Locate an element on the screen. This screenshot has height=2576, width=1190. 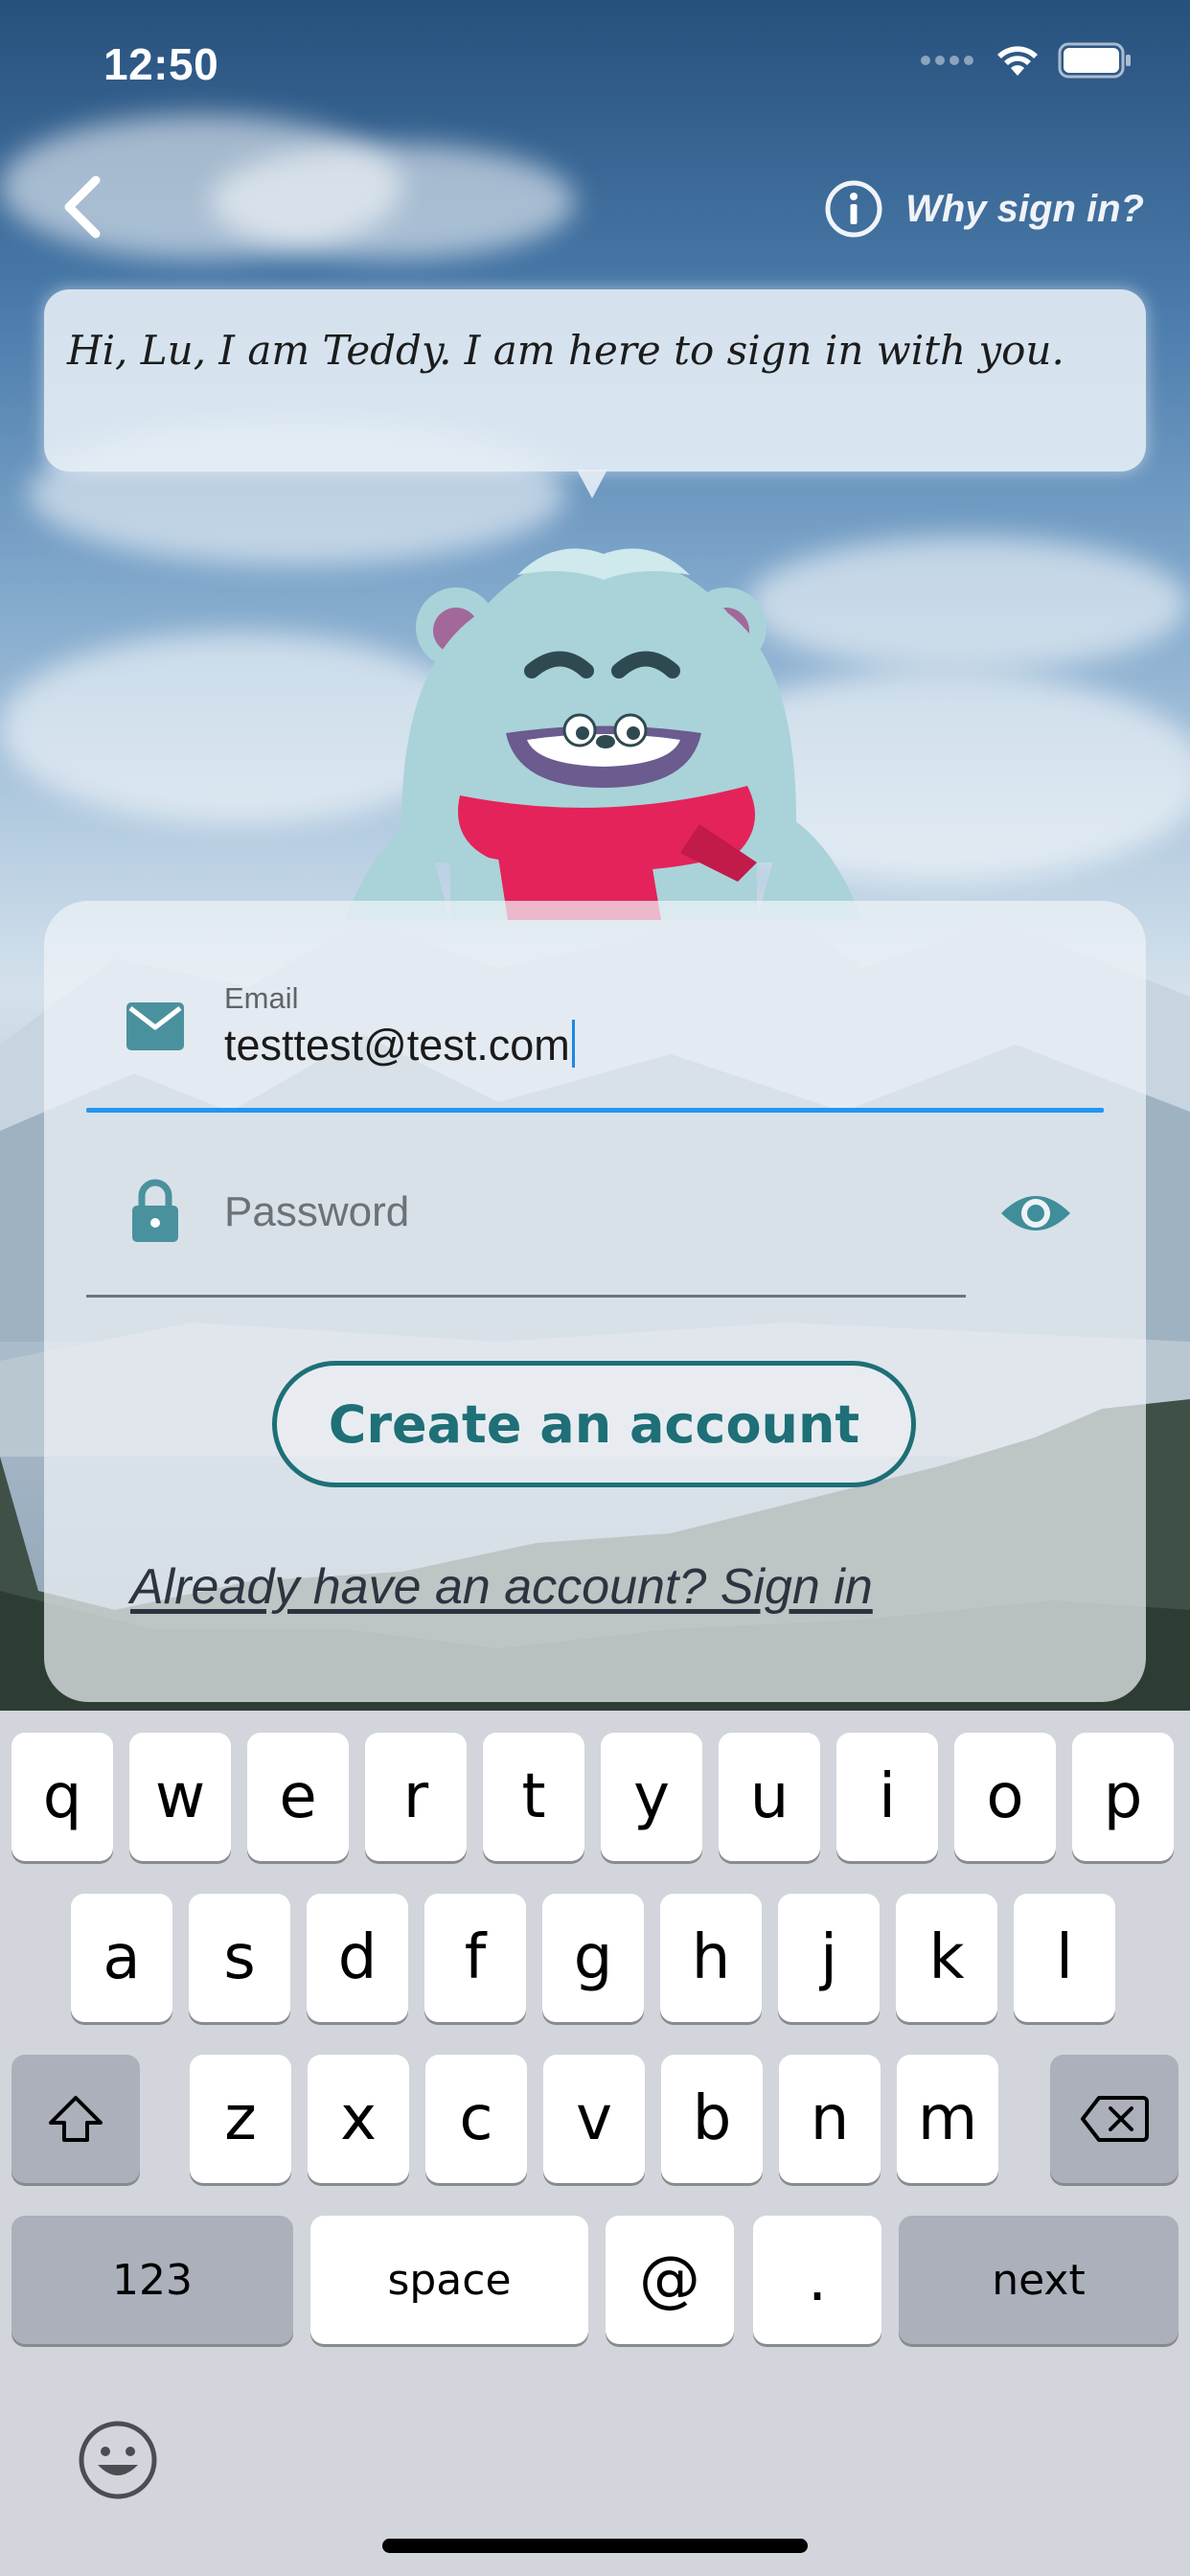
emoji-icon is located at coordinates (118, 2460).